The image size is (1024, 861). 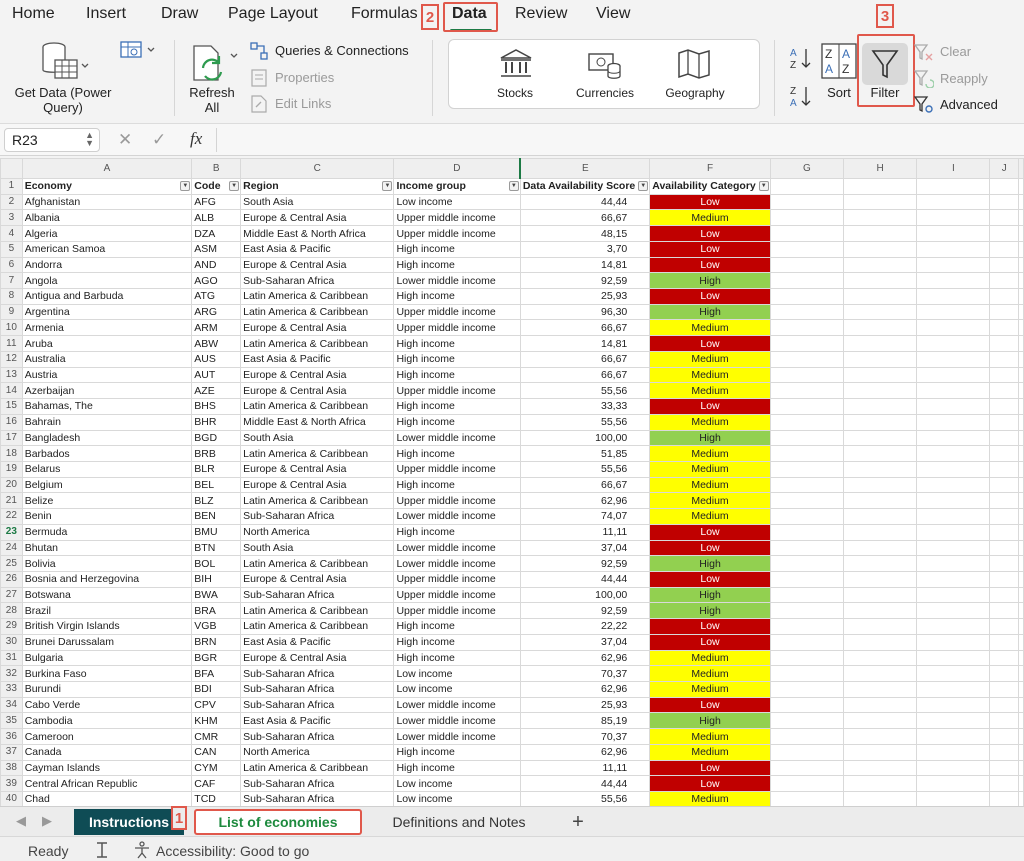 I want to click on row-number: 14, so click(x=11, y=391).